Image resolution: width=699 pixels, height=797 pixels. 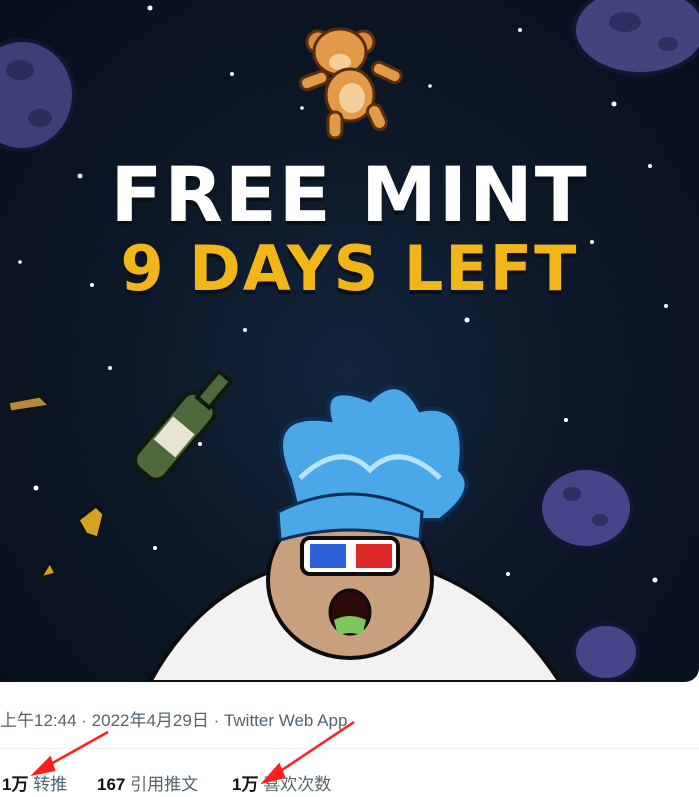 What do you see at coordinates (30, 404) in the screenshot?
I see `floating-shoe` at bounding box center [30, 404].